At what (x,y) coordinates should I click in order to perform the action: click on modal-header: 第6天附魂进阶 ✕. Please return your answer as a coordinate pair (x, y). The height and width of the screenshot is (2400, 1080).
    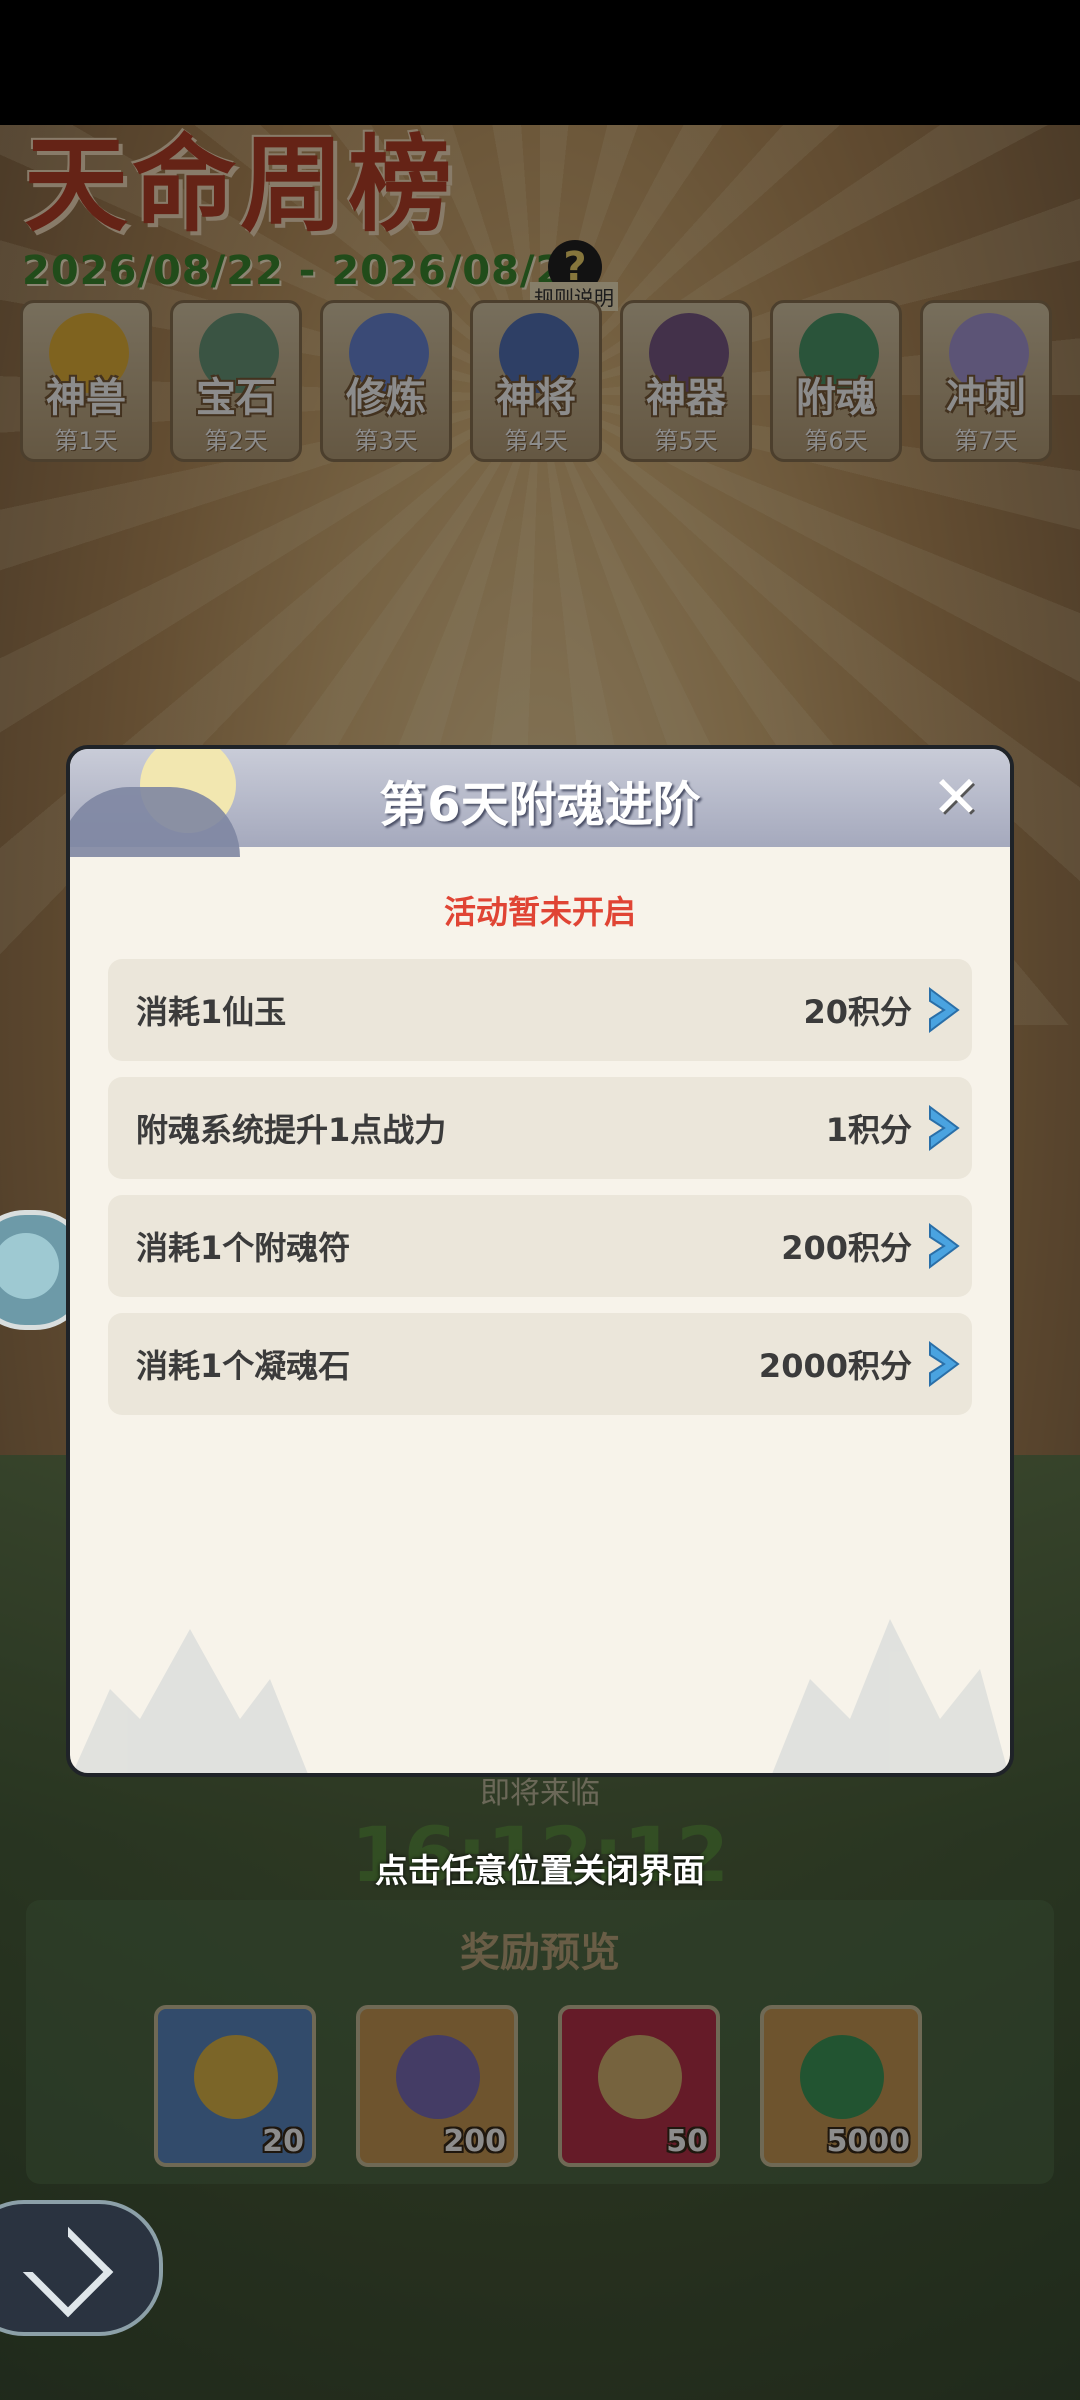
    Looking at the image, I should click on (540, 803).